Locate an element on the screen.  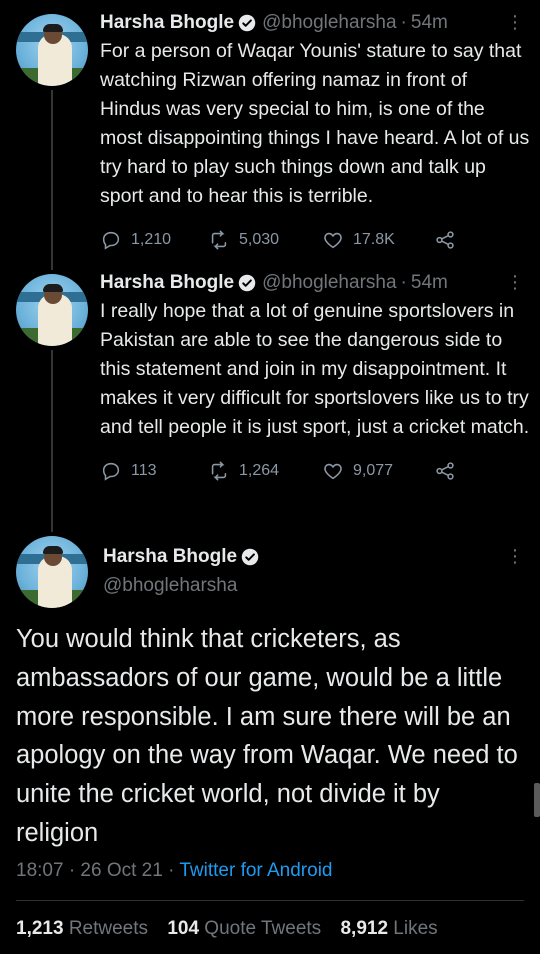
retweet-button: 5,030 is located at coordinates (265, 240).